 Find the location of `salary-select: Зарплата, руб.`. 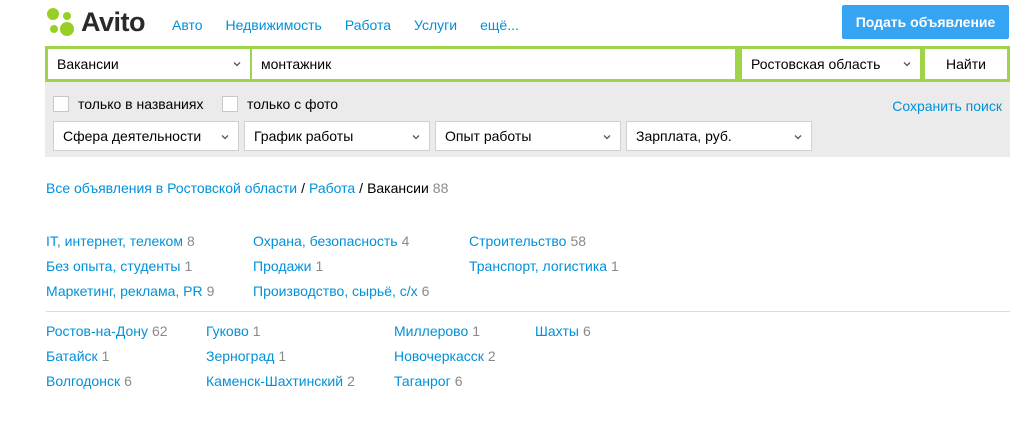

salary-select: Зарплата, руб. is located at coordinates (719, 136).